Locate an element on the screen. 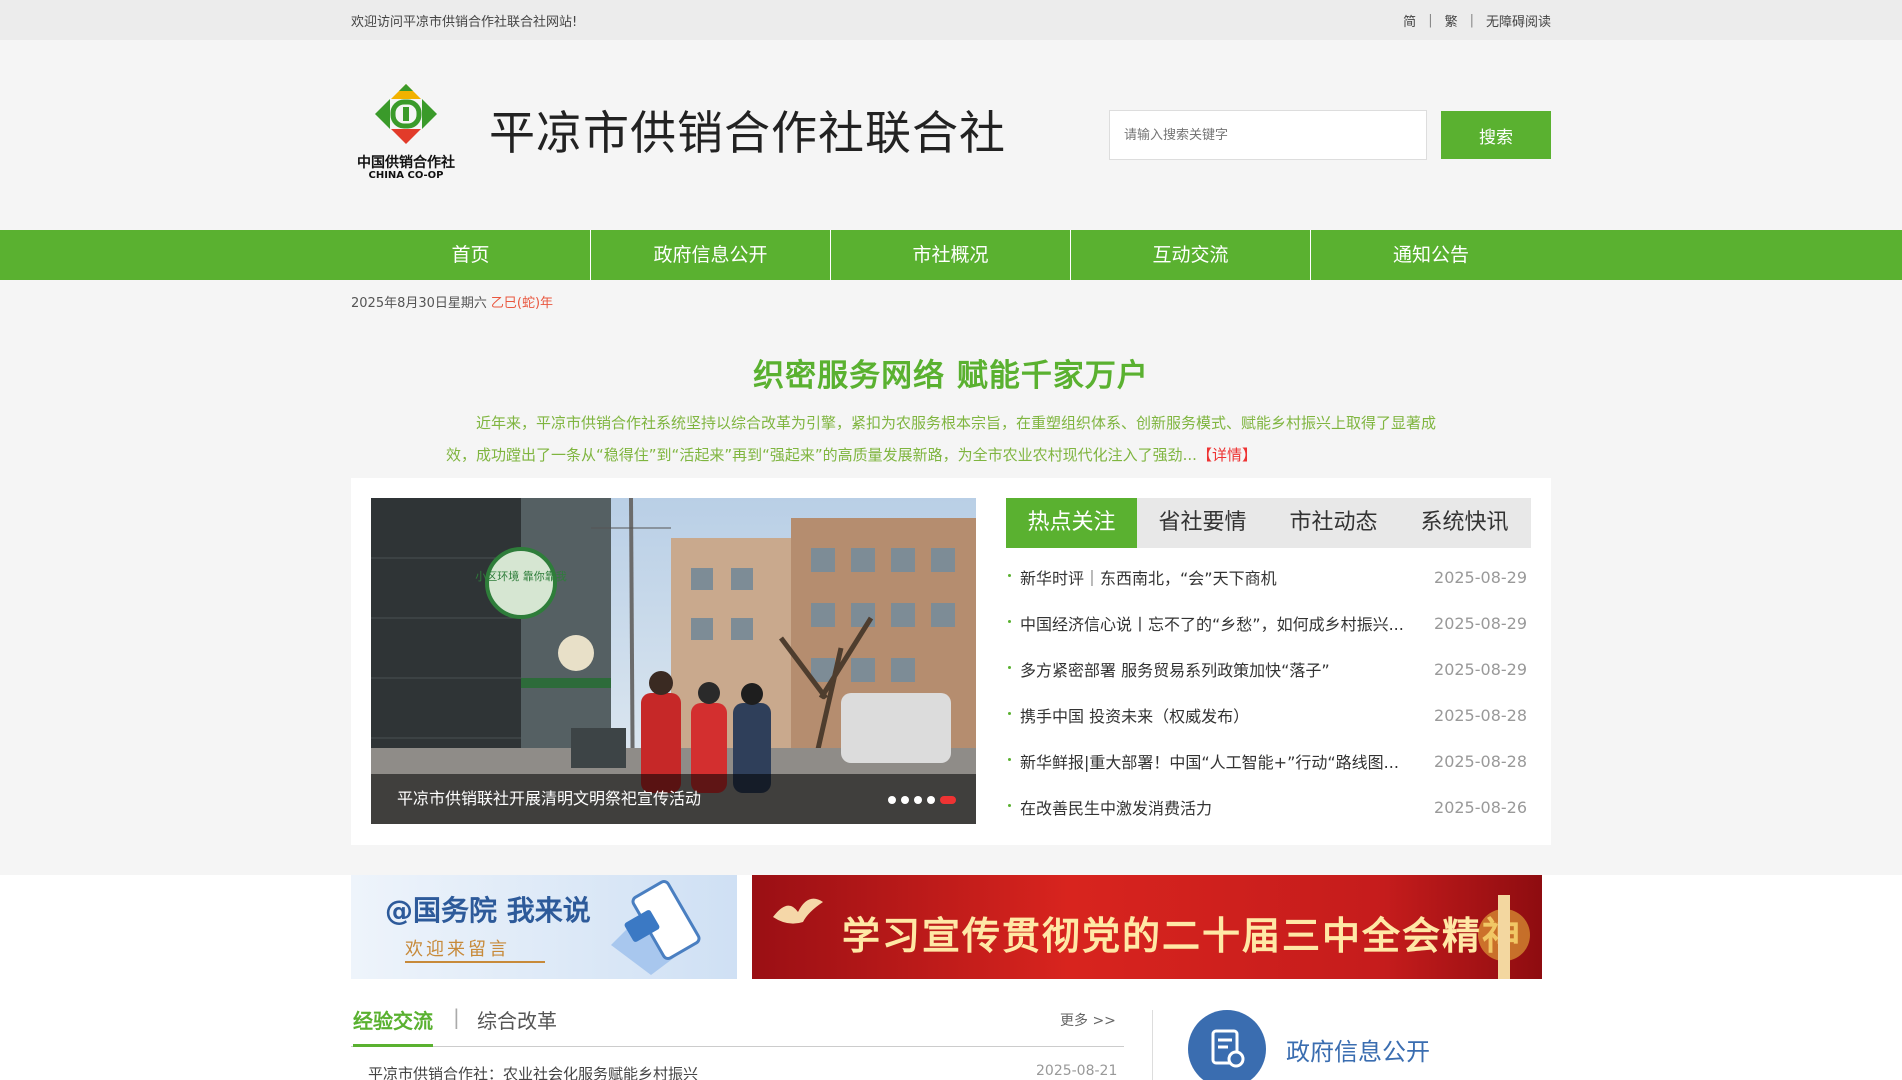  lunar-year: 乙巳(蛇)年 is located at coordinates (522, 303).